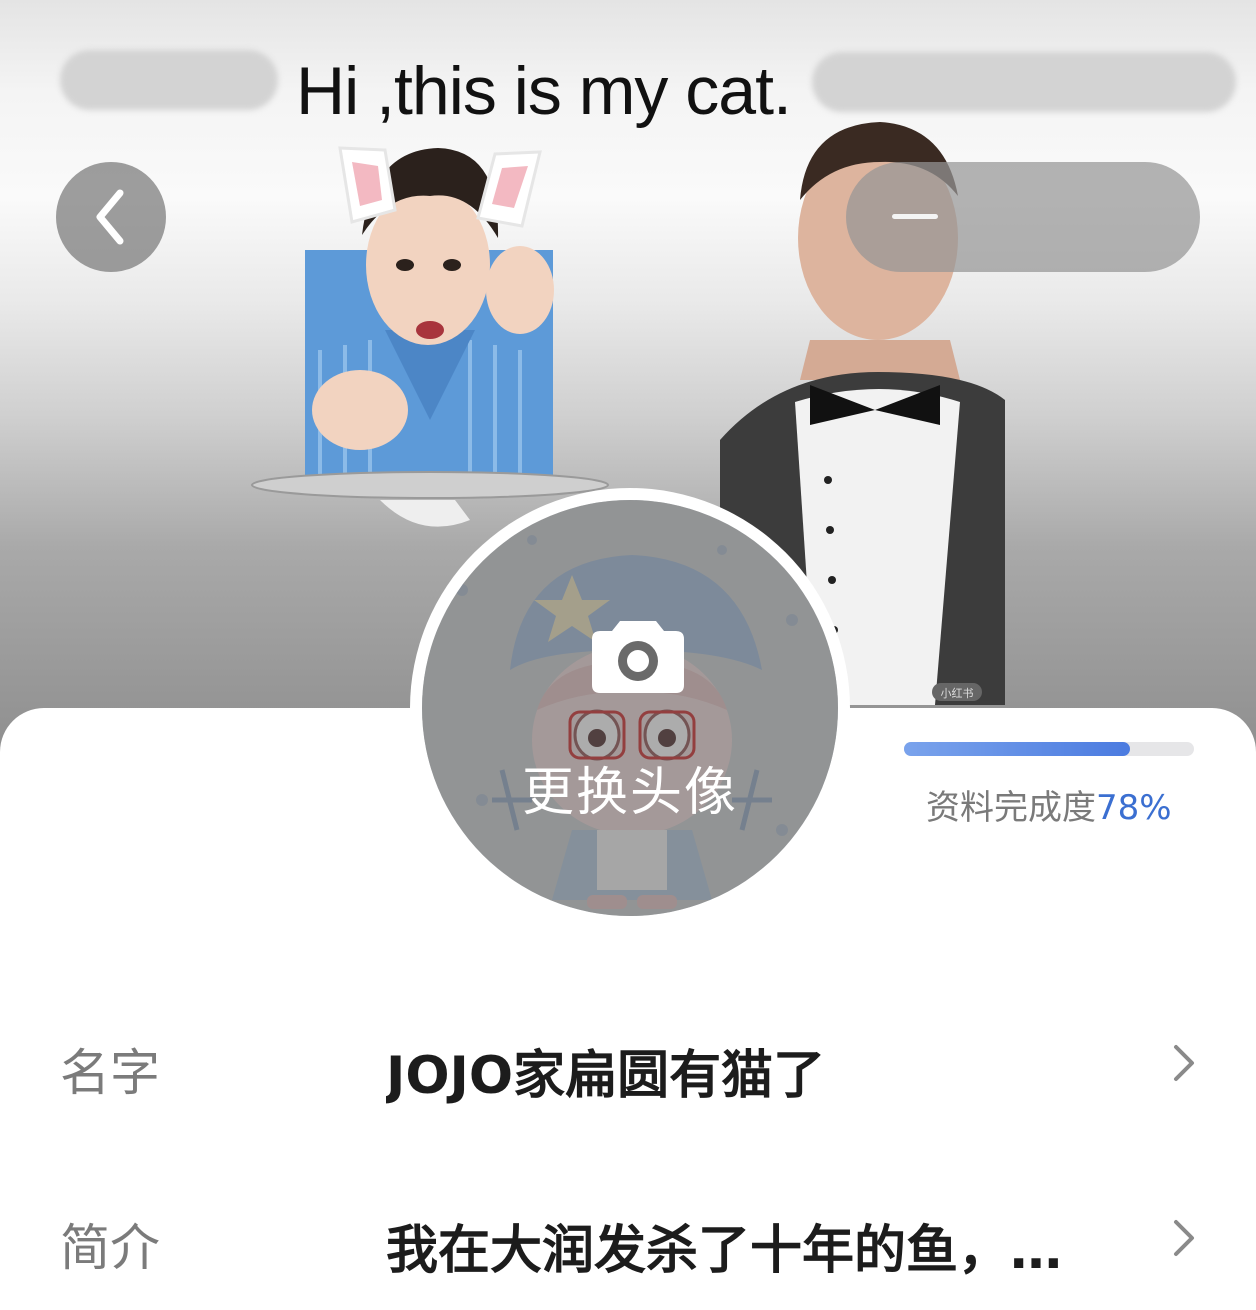 Image resolution: width=1256 pixels, height=1310 pixels. Describe the element at coordinates (1011, 808) in the screenshot. I see `completion-label: 资料完成度` at that location.